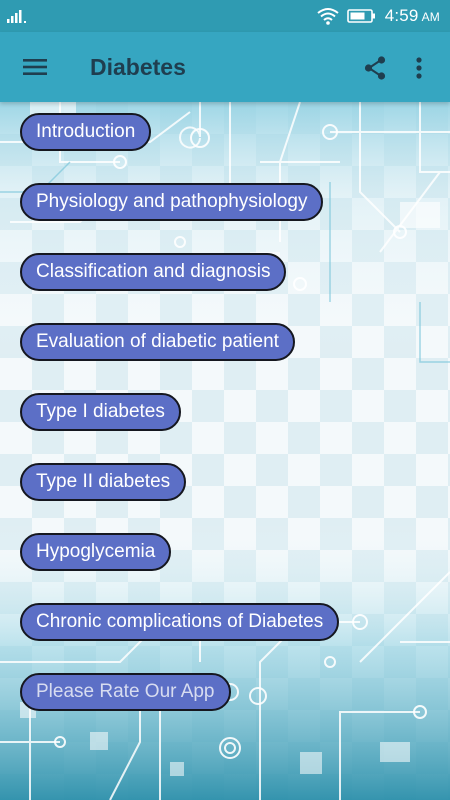  Describe the element at coordinates (86, 132) in the screenshot. I see `menu-item-introduction: Introduction` at that location.